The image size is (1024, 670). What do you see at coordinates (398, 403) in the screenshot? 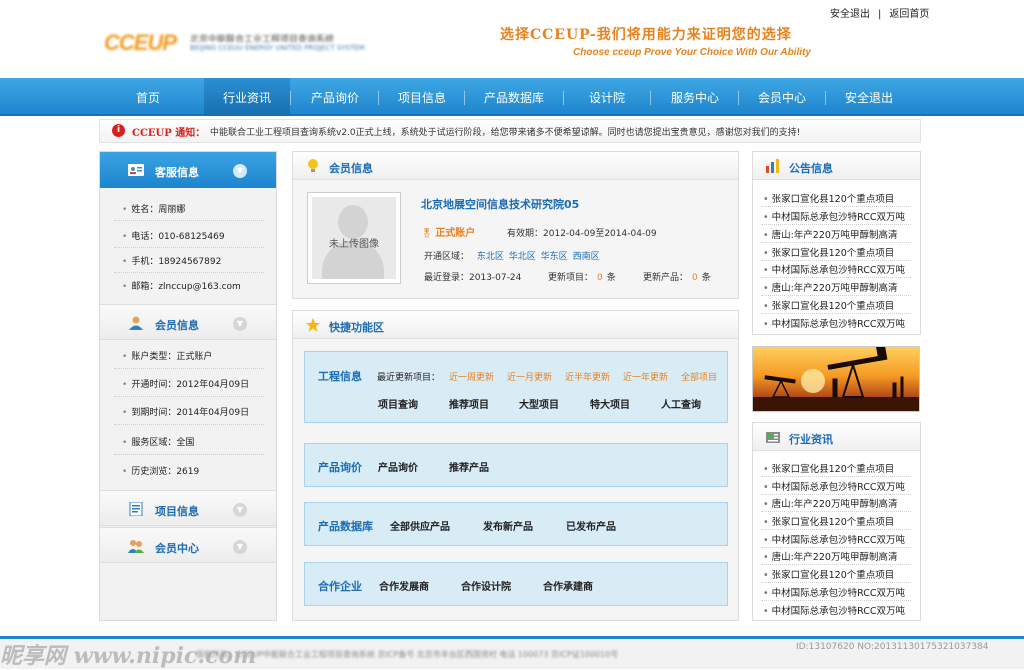
I see `project-search-link: 项目查询` at bounding box center [398, 403].